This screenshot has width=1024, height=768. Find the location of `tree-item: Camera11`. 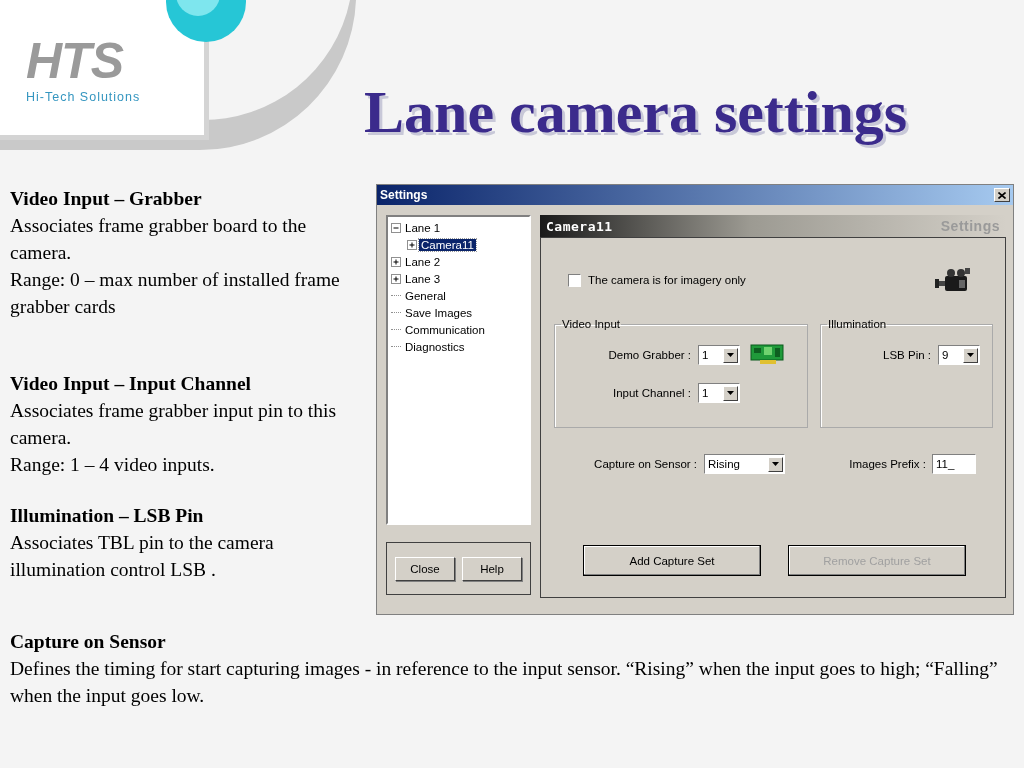

tree-item: Camera11 is located at coordinates (447, 244).